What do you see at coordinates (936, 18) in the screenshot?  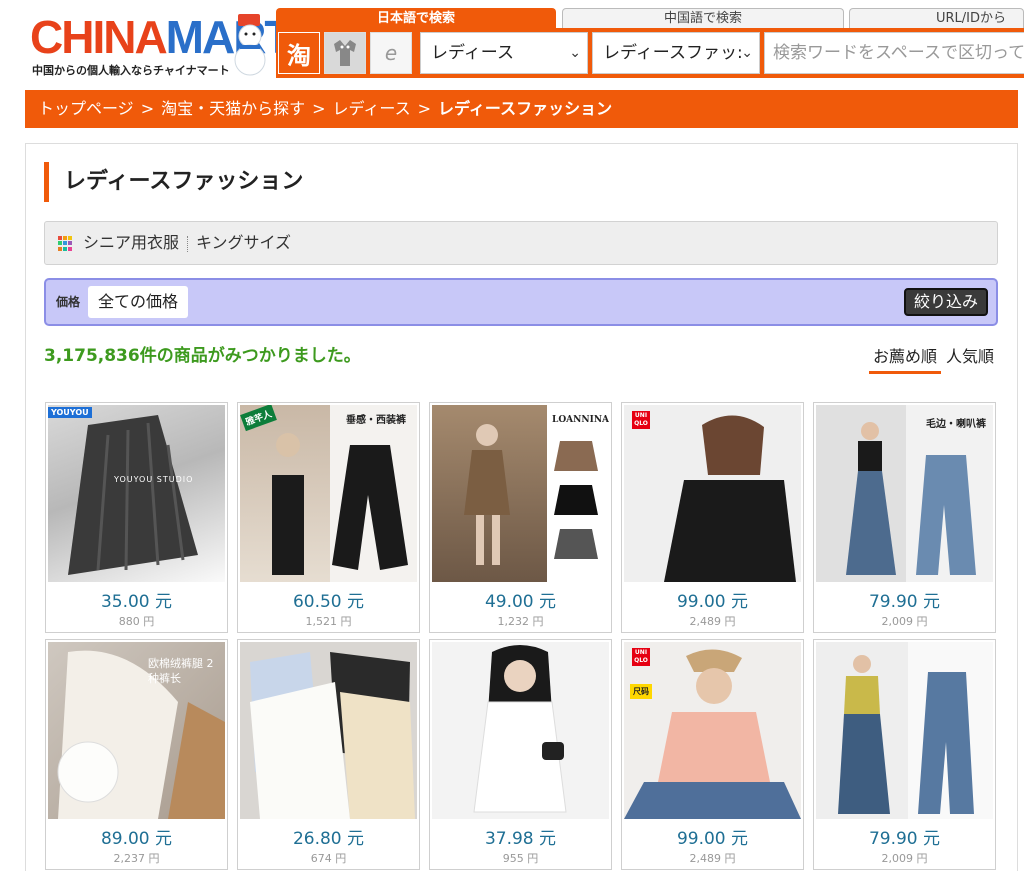 I see `tab-url-id-search: URL/IDから` at bounding box center [936, 18].